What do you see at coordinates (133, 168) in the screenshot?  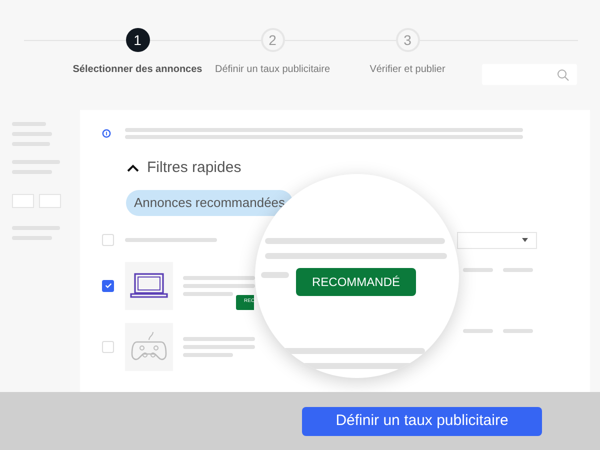 I see `chevron-icon` at bounding box center [133, 168].